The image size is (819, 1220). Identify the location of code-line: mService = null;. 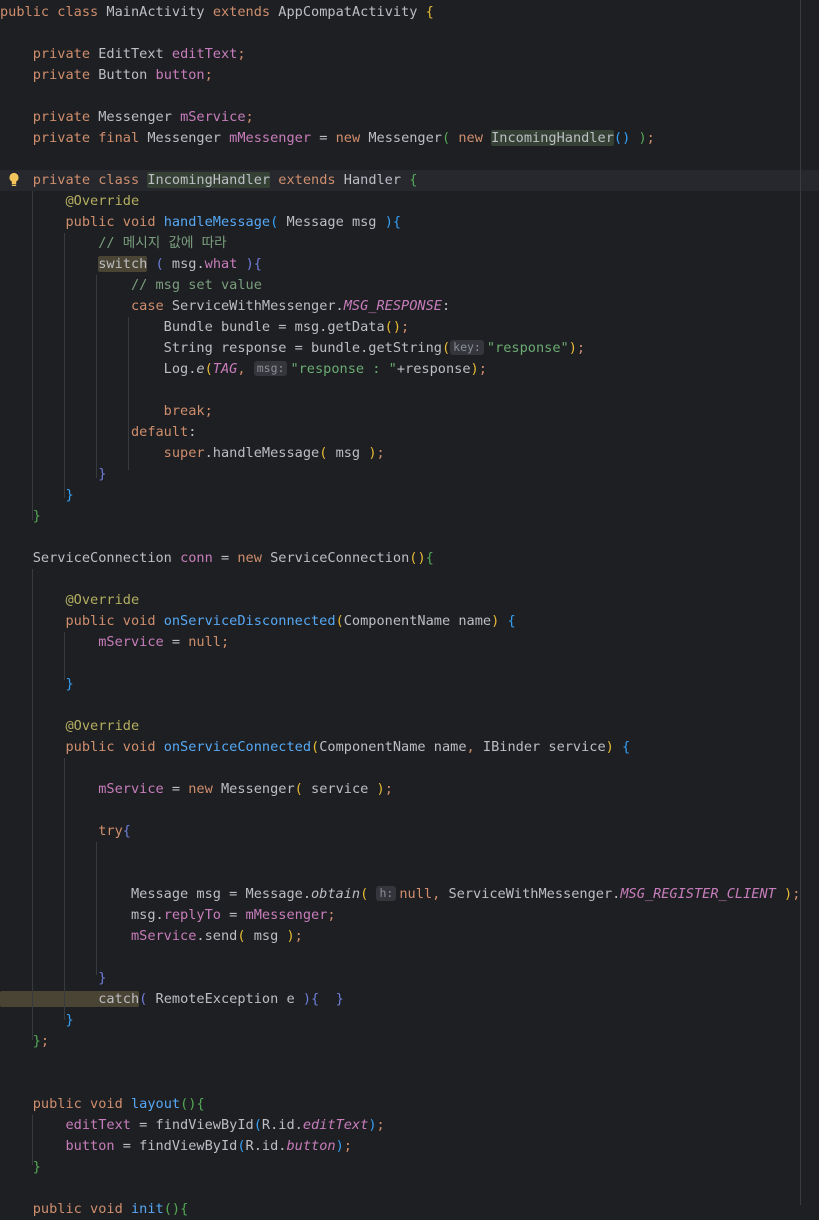
(114, 642).